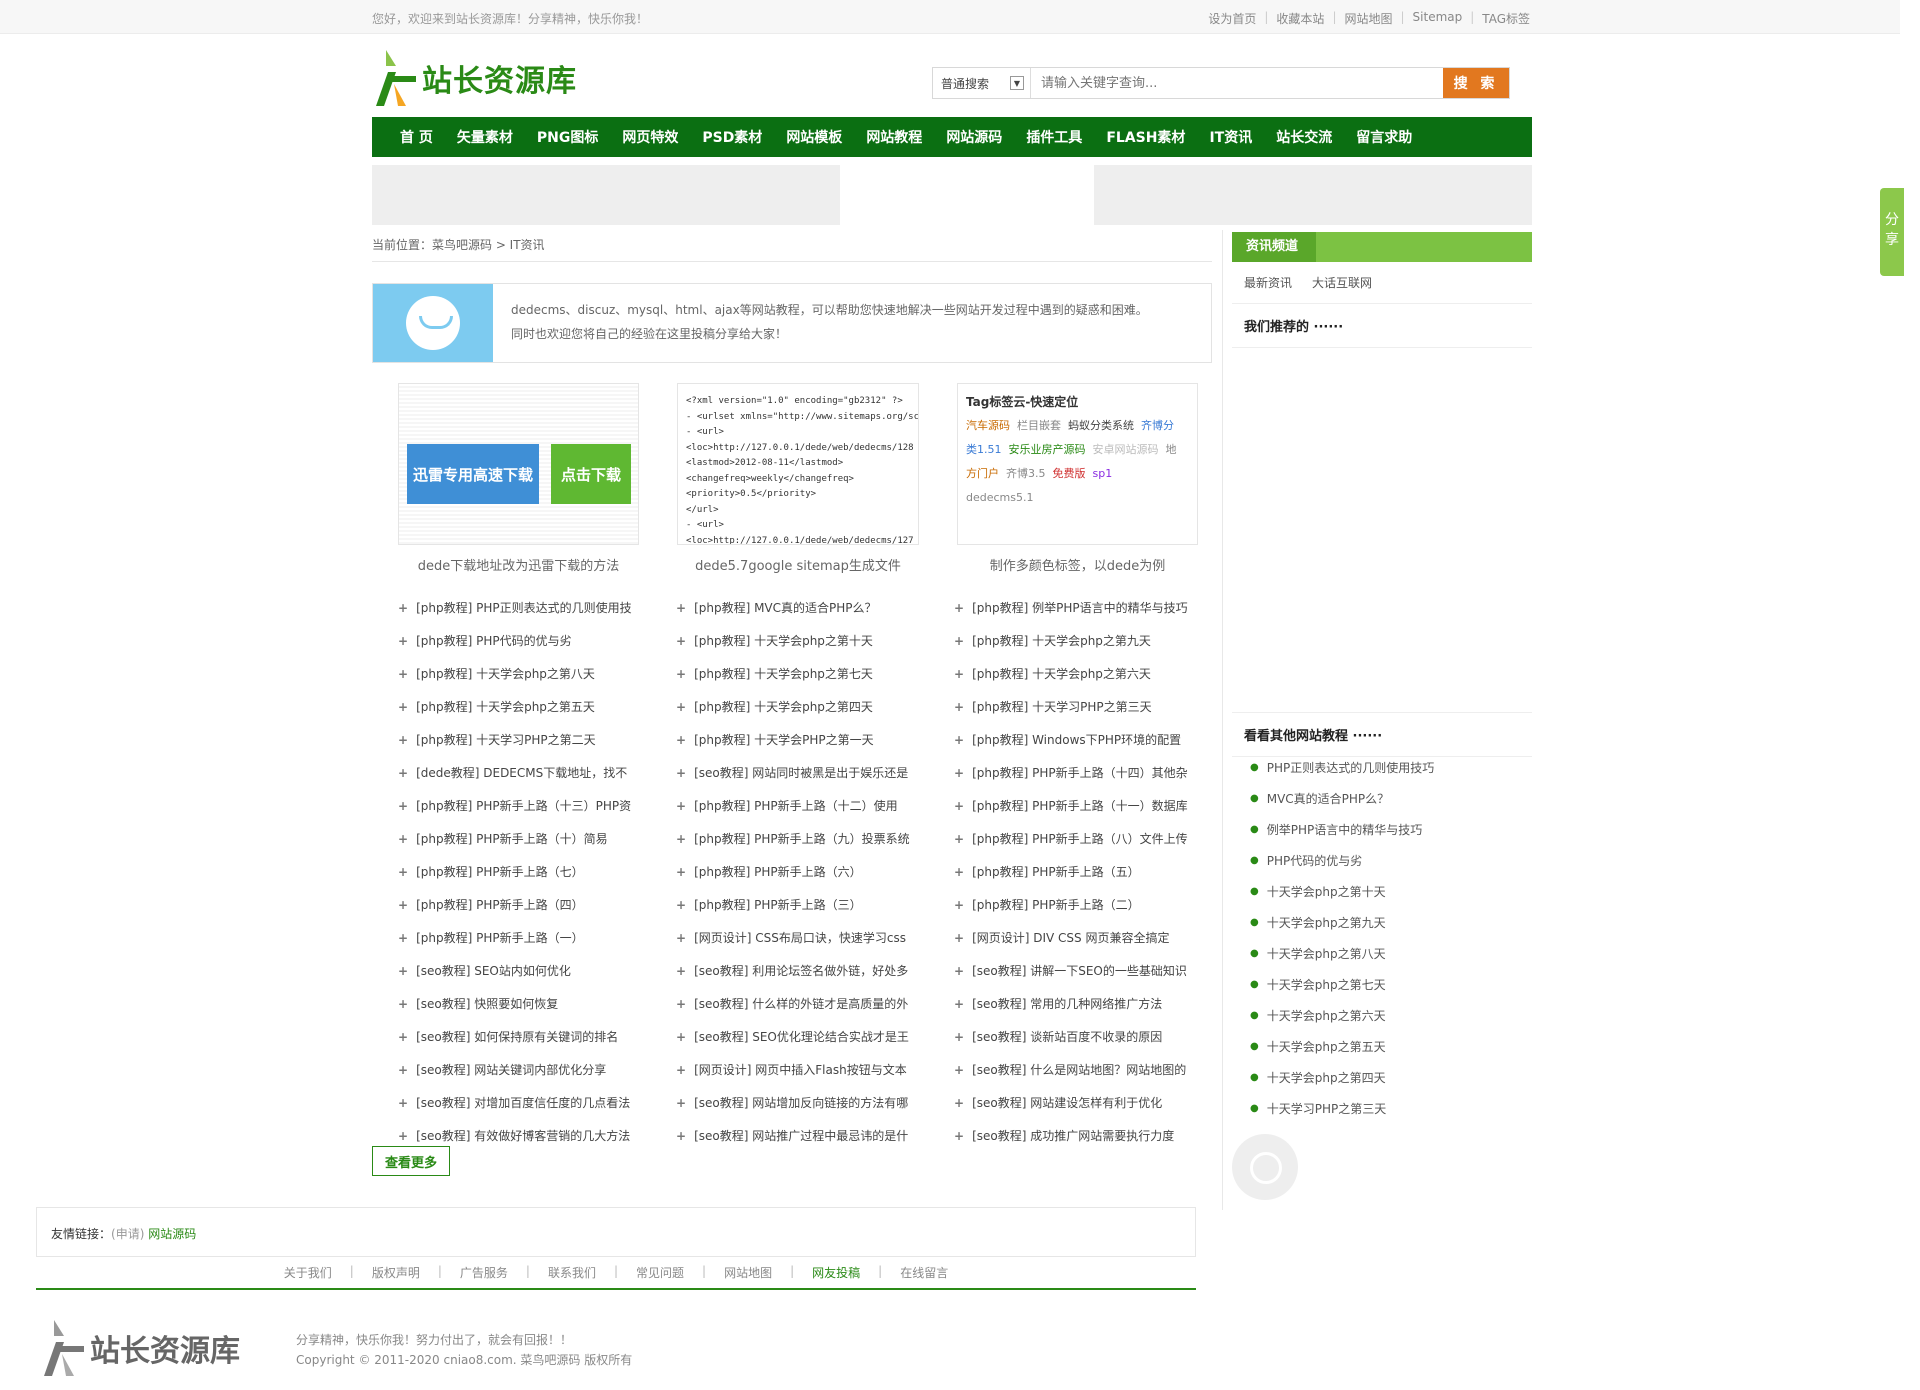  I want to click on list-item-title: [seo教程] 快照要如何恢复, so click(487, 1003).